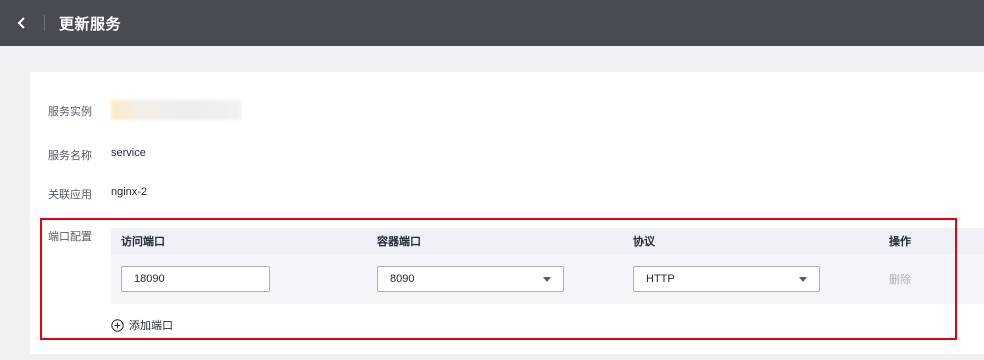  Describe the element at coordinates (143, 242) in the screenshot. I see `col-access-port: 访问端口` at that location.